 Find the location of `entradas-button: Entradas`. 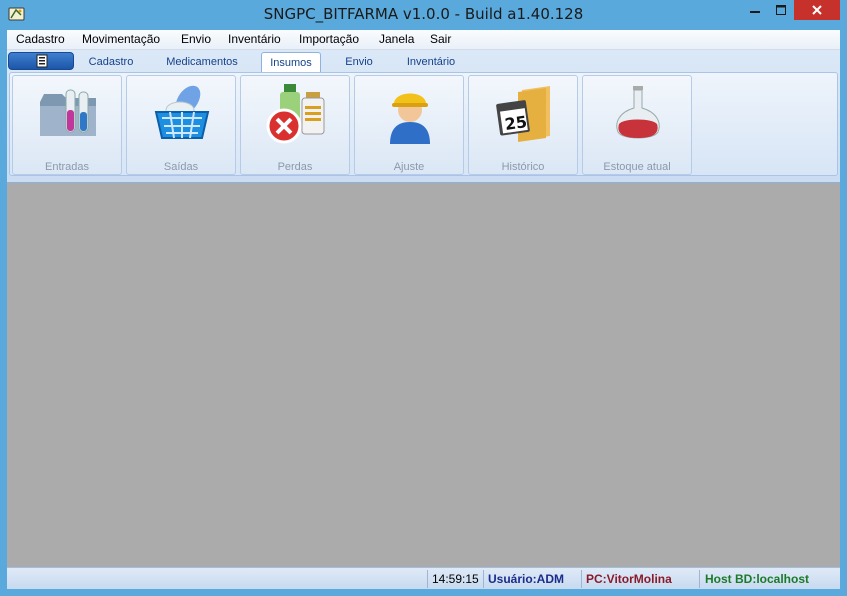

entradas-button: Entradas is located at coordinates (67, 125).